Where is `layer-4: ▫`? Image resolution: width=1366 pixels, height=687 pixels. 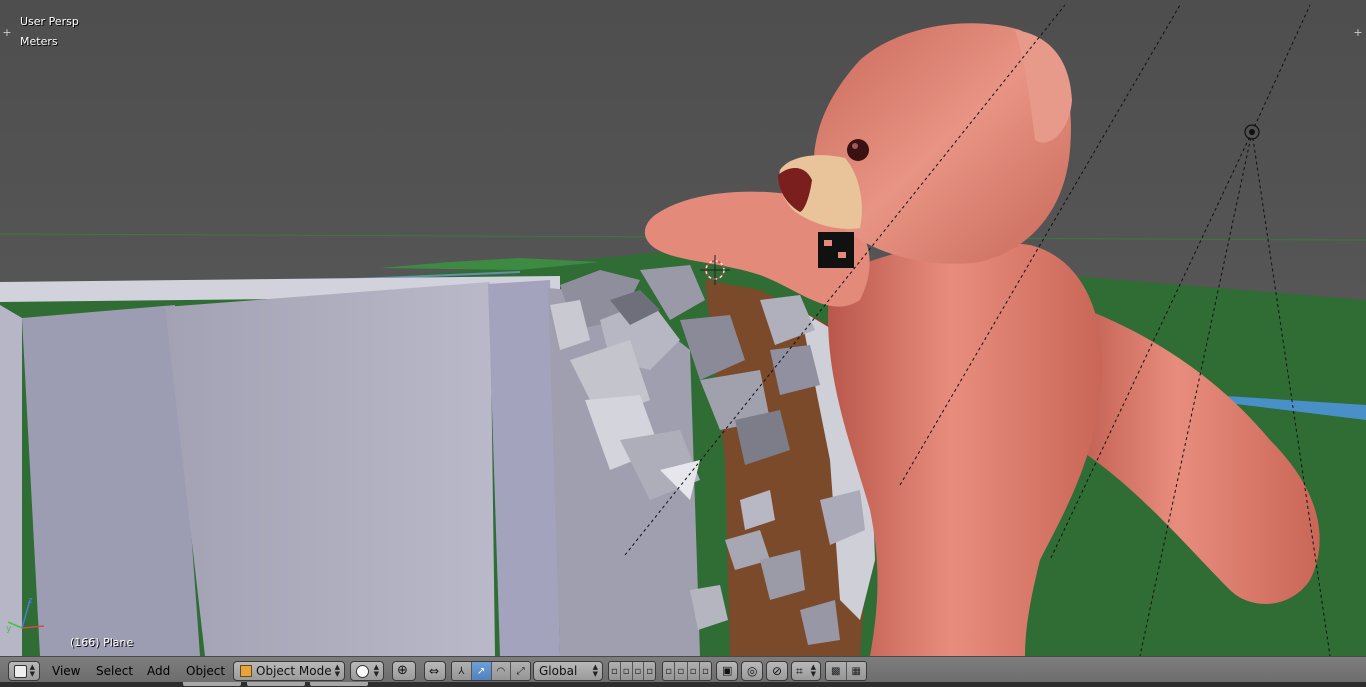
layer-4: ▫ is located at coordinates (649, 671).